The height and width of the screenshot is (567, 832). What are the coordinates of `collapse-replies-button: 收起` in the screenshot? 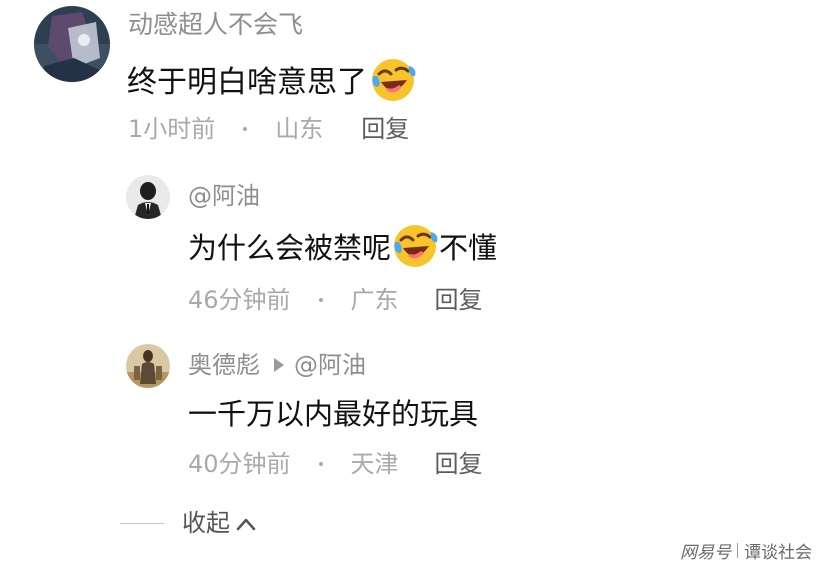 It's located at (188, 523).